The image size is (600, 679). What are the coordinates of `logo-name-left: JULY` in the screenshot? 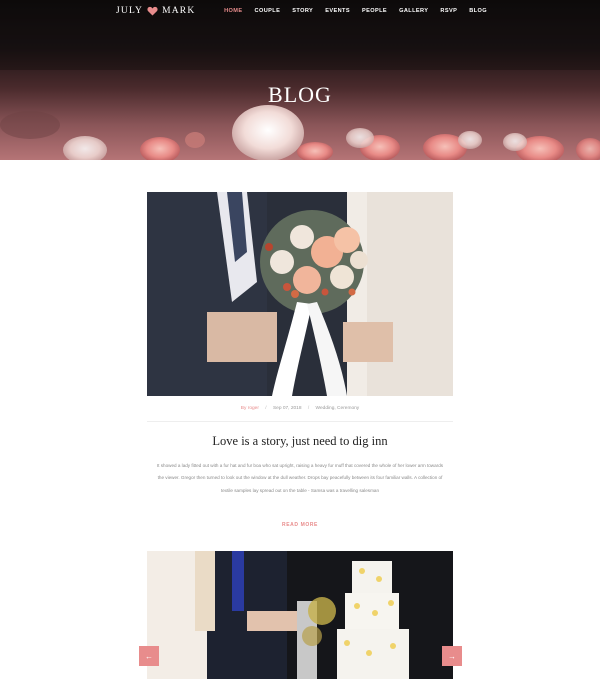 It's located at (130, 11).